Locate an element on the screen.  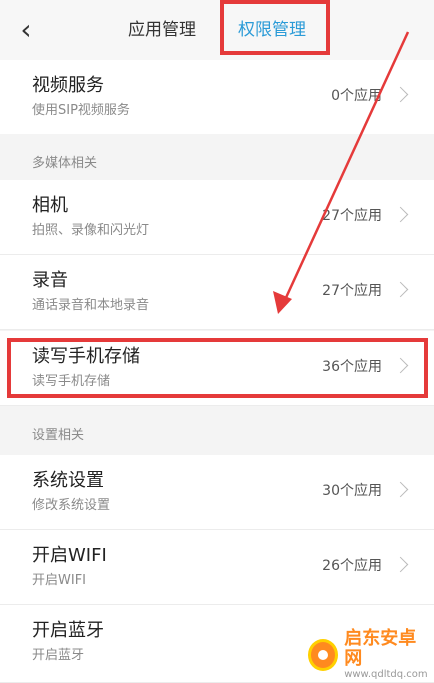
item-subtitle: 开启WIFI is located at coordinates (59, 580).